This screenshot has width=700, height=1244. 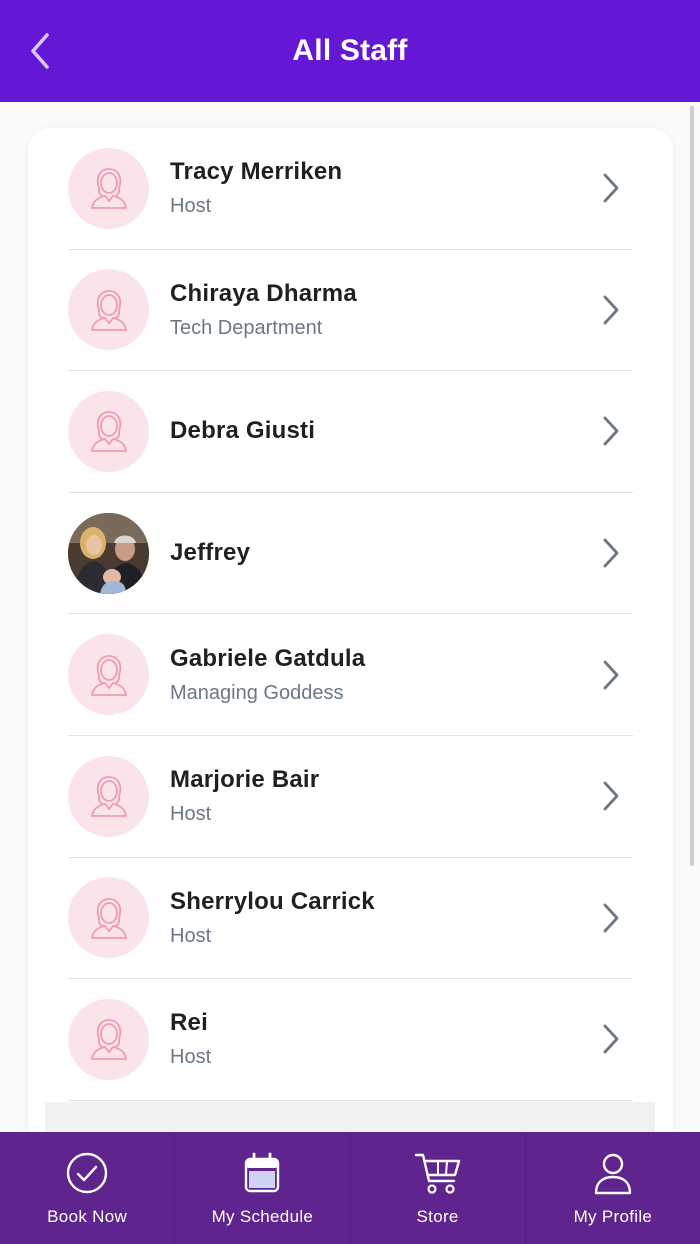 What do you see at coordinates (245, 780) in the screenshot?
I see `staff-name: Marjorie Bair` at bounding box center [245, 780].